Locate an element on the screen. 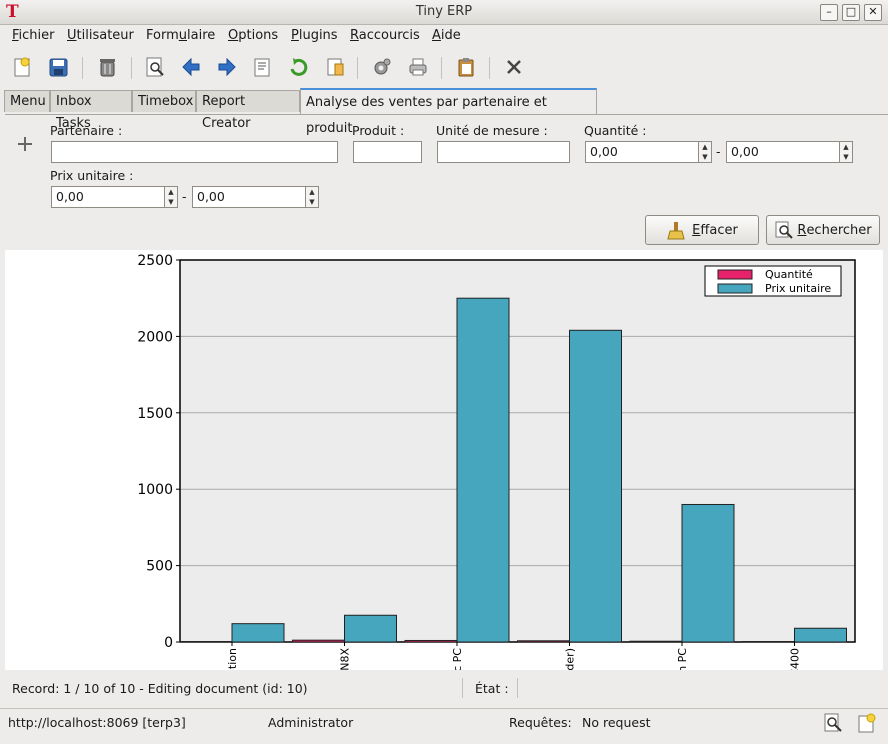 This screenshot has height=744, width=888. prix-max-input: 0,00 is located at coordinates (249, 197).